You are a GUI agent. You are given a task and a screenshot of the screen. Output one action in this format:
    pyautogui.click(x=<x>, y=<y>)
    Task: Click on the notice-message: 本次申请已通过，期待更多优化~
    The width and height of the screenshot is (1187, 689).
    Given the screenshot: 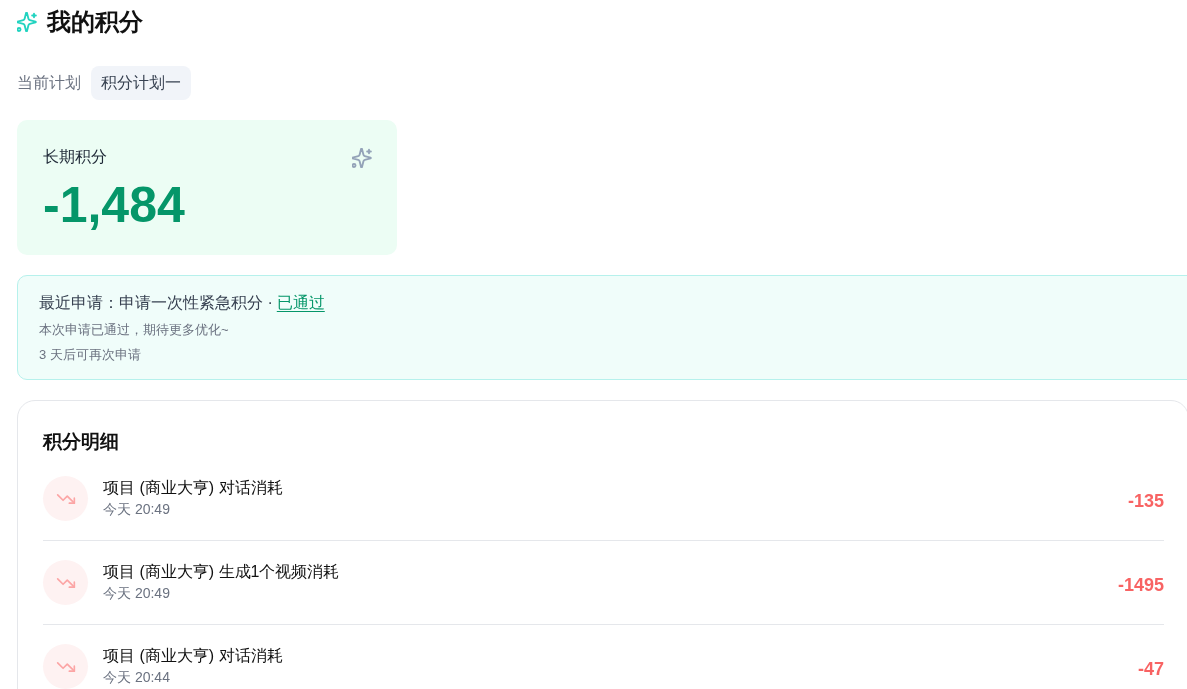 What is the action you would take?
    pyautogui.click(x=134, y=330)
    